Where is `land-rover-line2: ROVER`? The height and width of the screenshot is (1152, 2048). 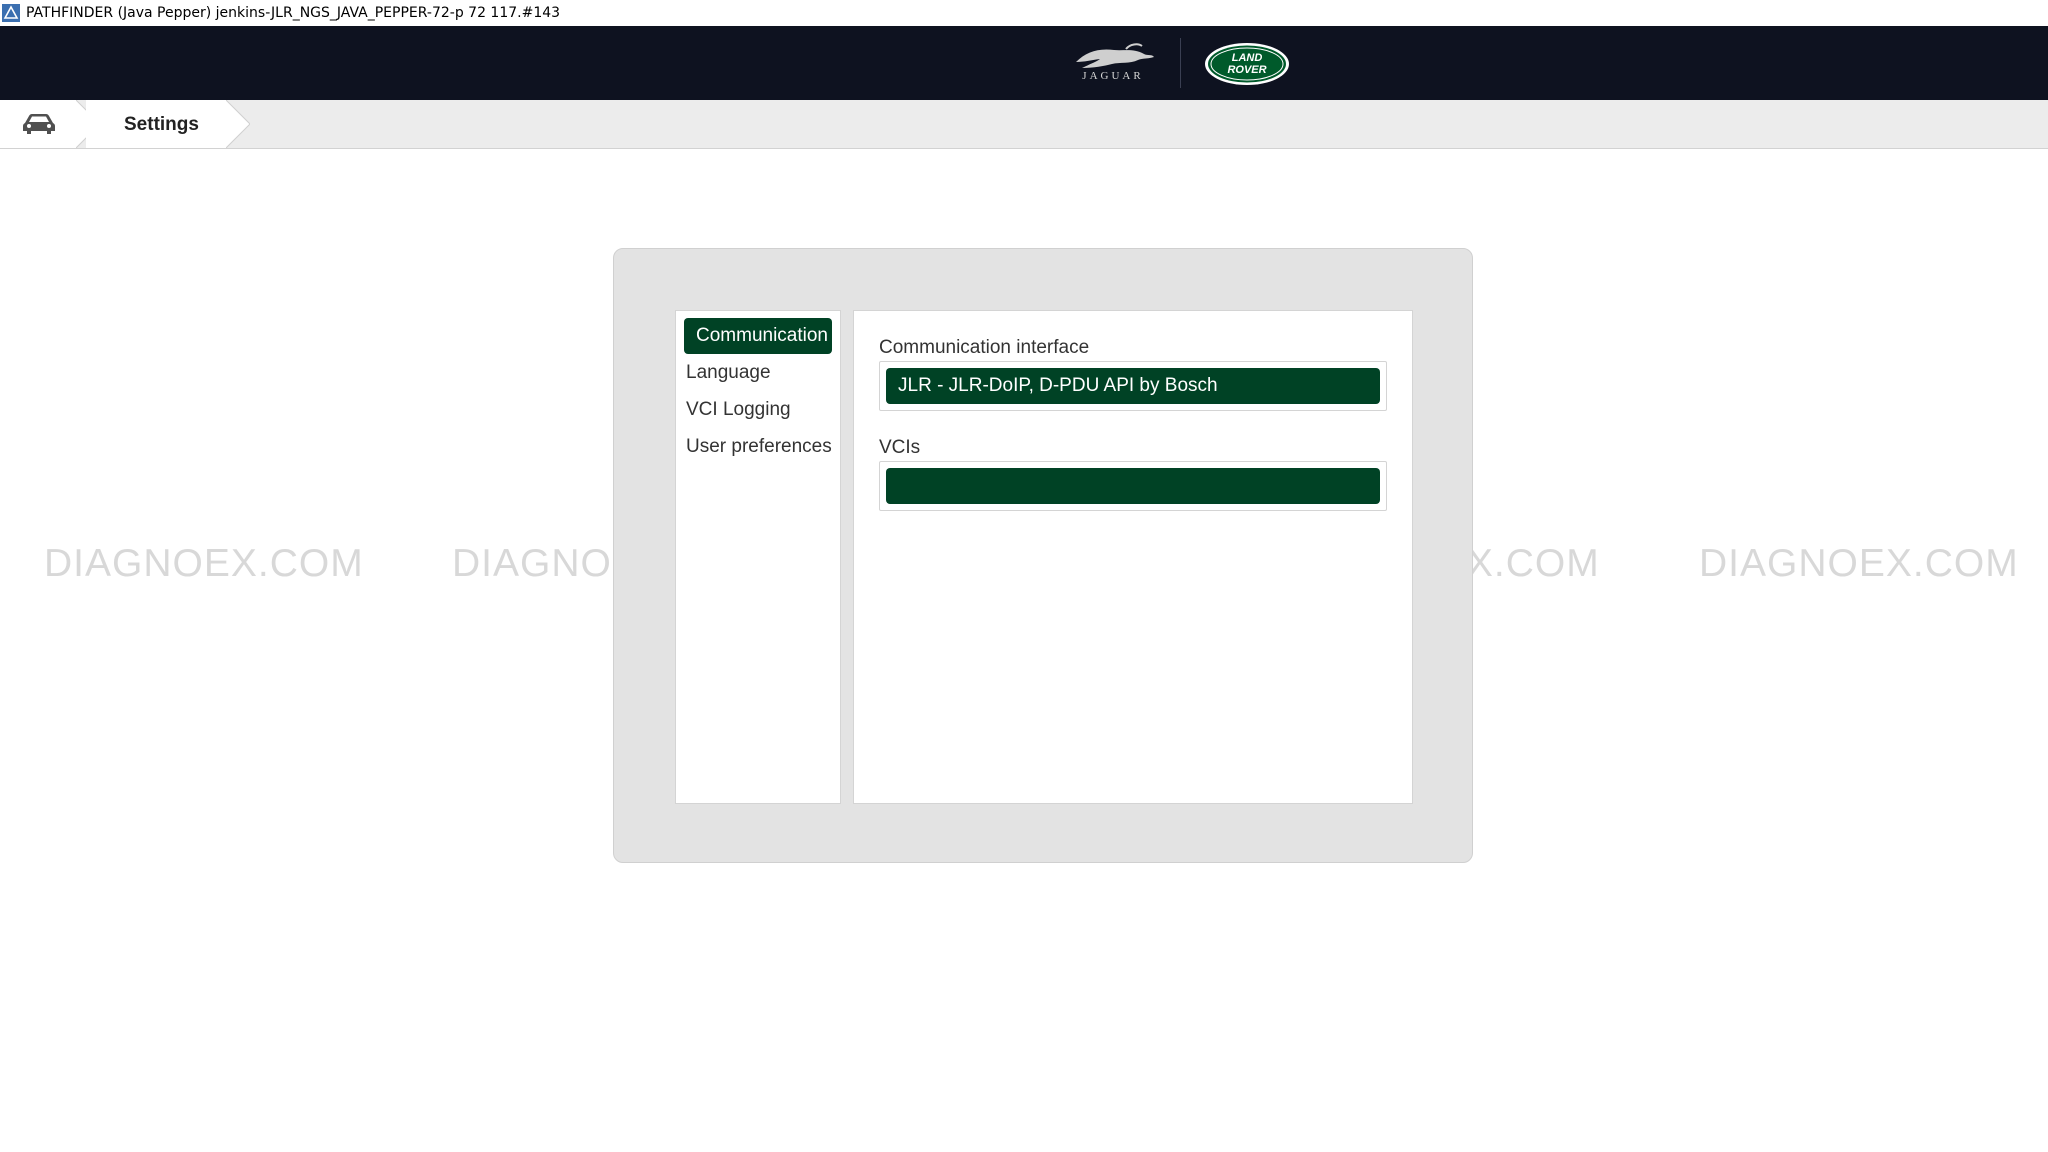
land-rover-line2: ROVER is located at coordinates (1246, 70).